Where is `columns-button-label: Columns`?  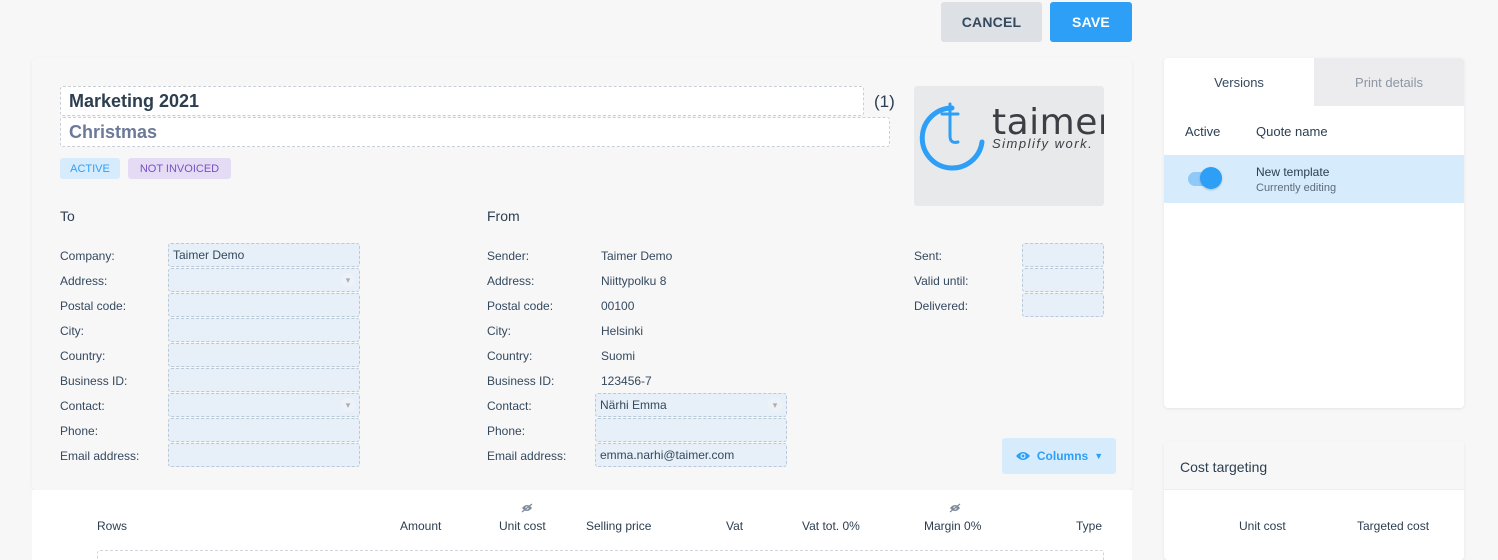
columns-button-label: Columns is located at coordinates (1062, 456).